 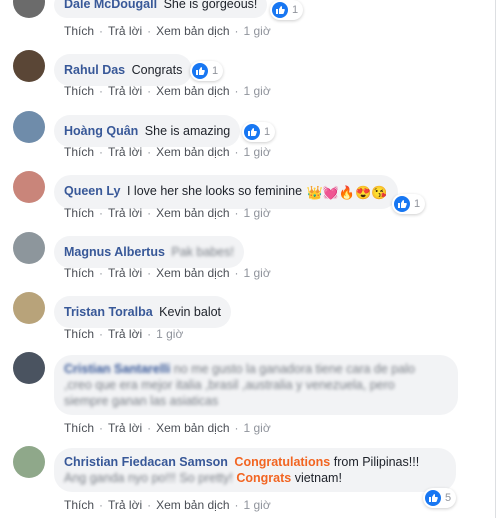 What do you see at coordinates (161, 9) in the screenshot?
I see `comment-bubble: Dale McDougall She is gorgeous!` at bounding box center [161, 9].